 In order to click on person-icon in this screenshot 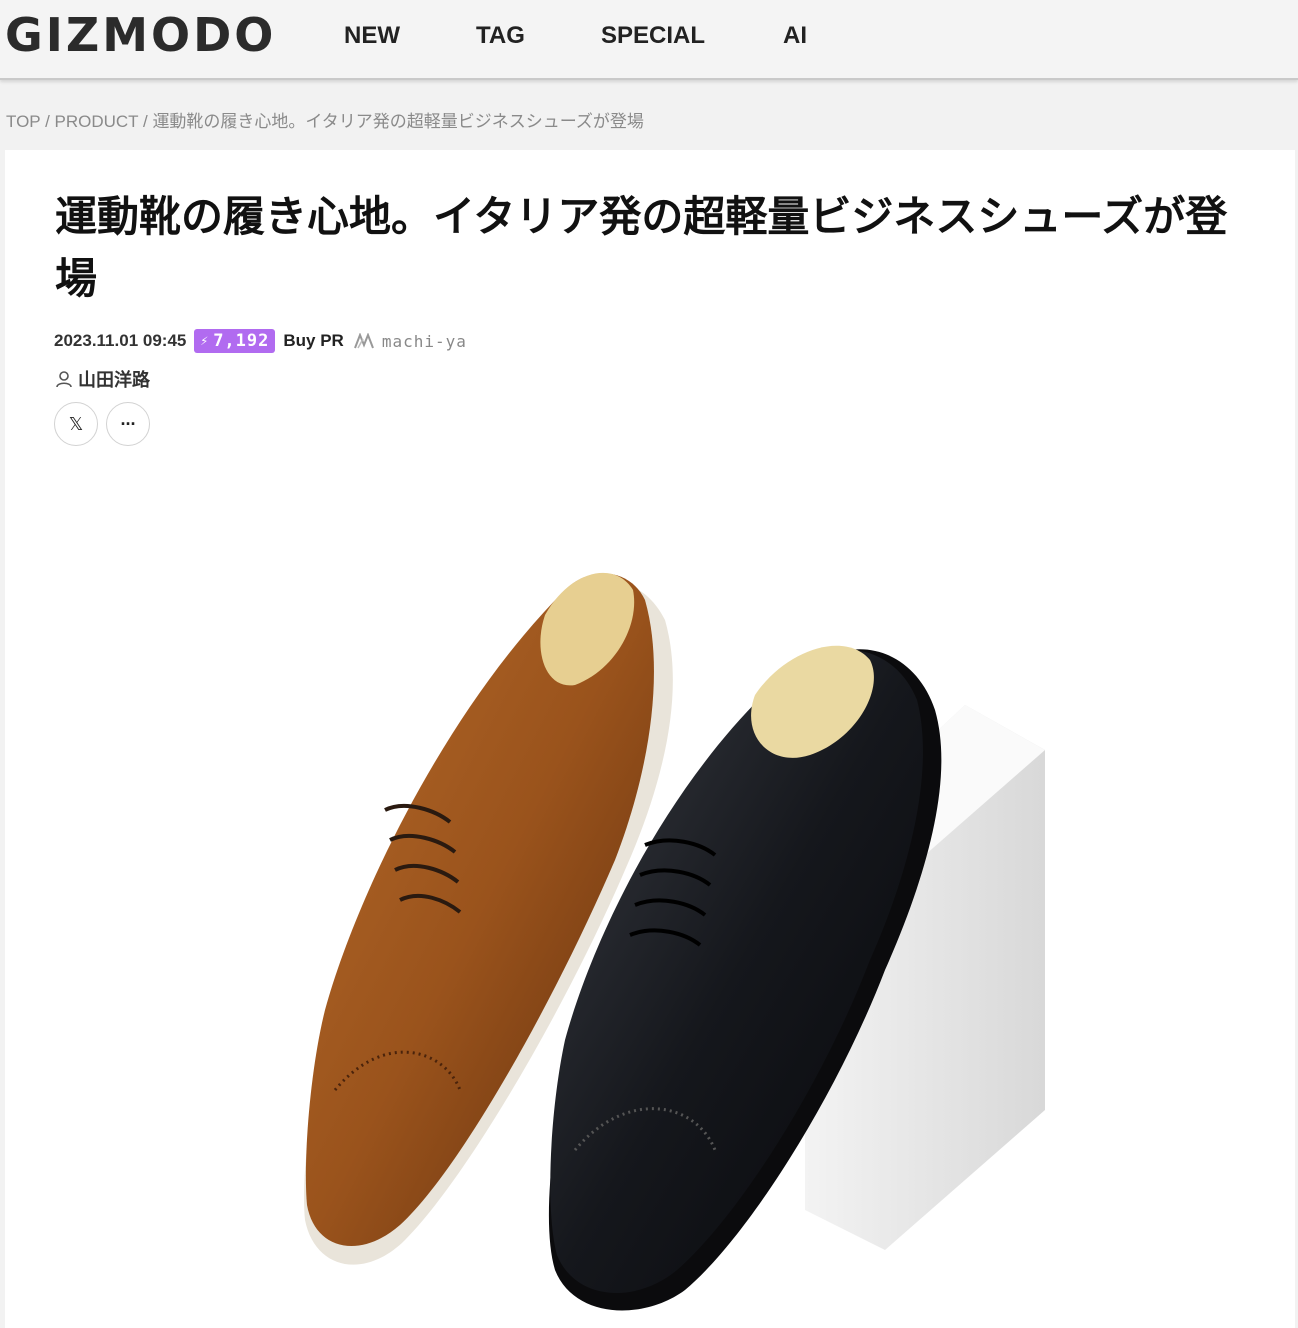, I will do `click(64, 379)`.